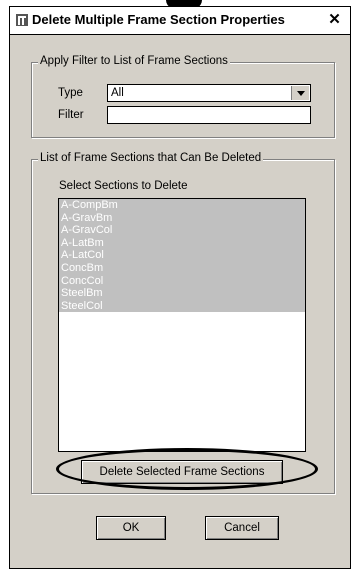 The image size is (361, 573). I want to click on list-item: A-LatBm, so click(182, 243).